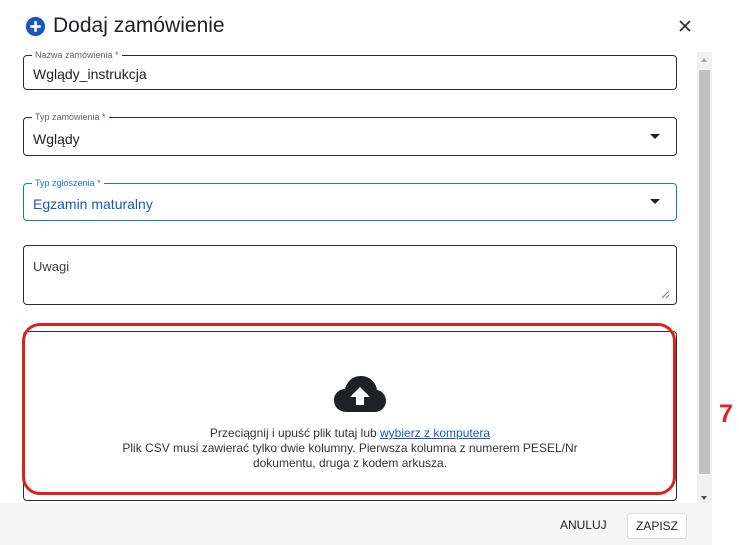 This screenshot has height=545, width=739. Describe the element at coordinates (726, 414) in the screenshot. I see `annotation-number: 7` at that location.